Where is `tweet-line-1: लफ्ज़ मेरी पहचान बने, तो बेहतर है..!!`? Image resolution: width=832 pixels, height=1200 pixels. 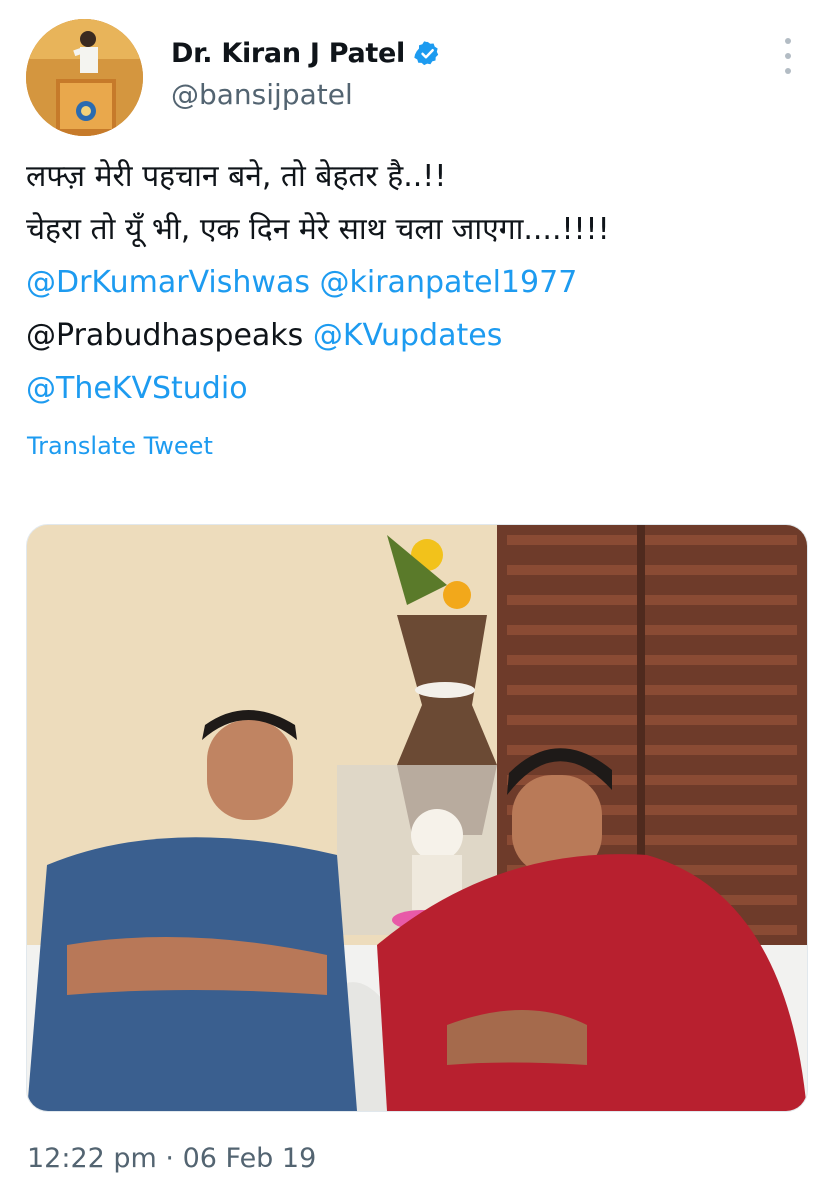 tweet-line-1: लफ्ज़ मेरी पहचान बने, तो बेहतर है..!! is located at coordinates (236, 176).